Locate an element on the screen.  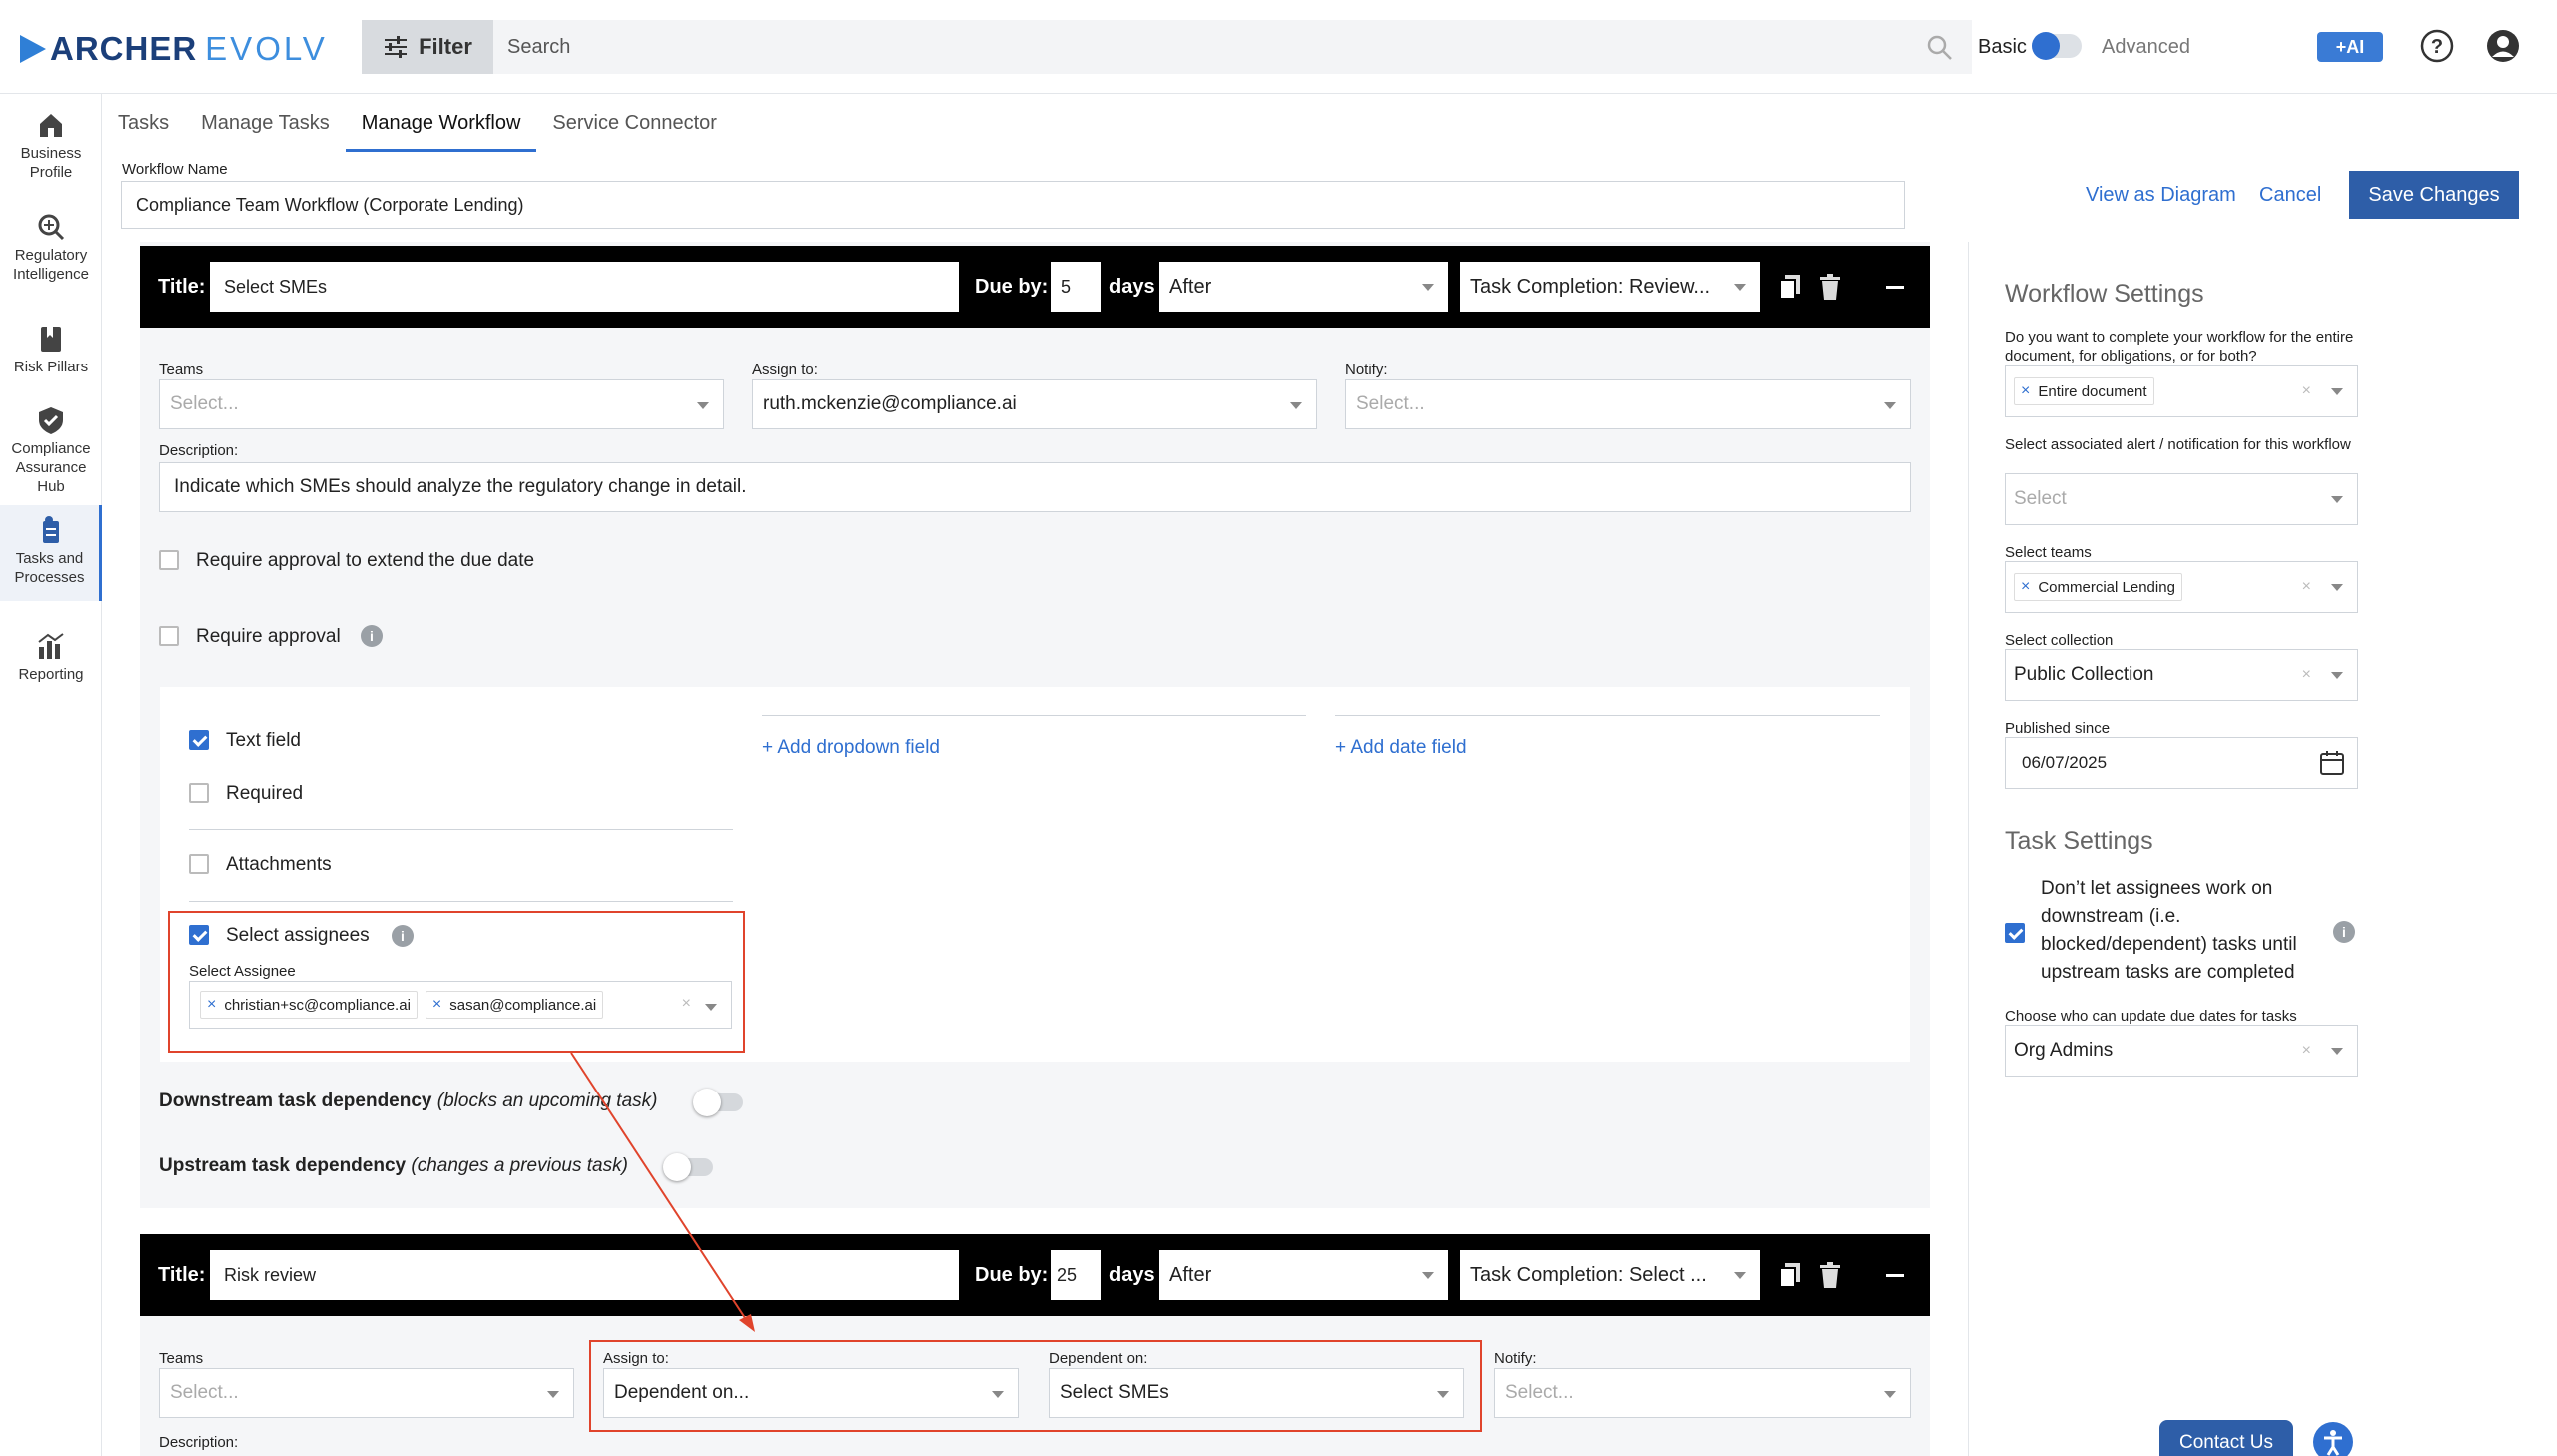
scope-chip: × Entire document is located at coordinates (2084, 391).